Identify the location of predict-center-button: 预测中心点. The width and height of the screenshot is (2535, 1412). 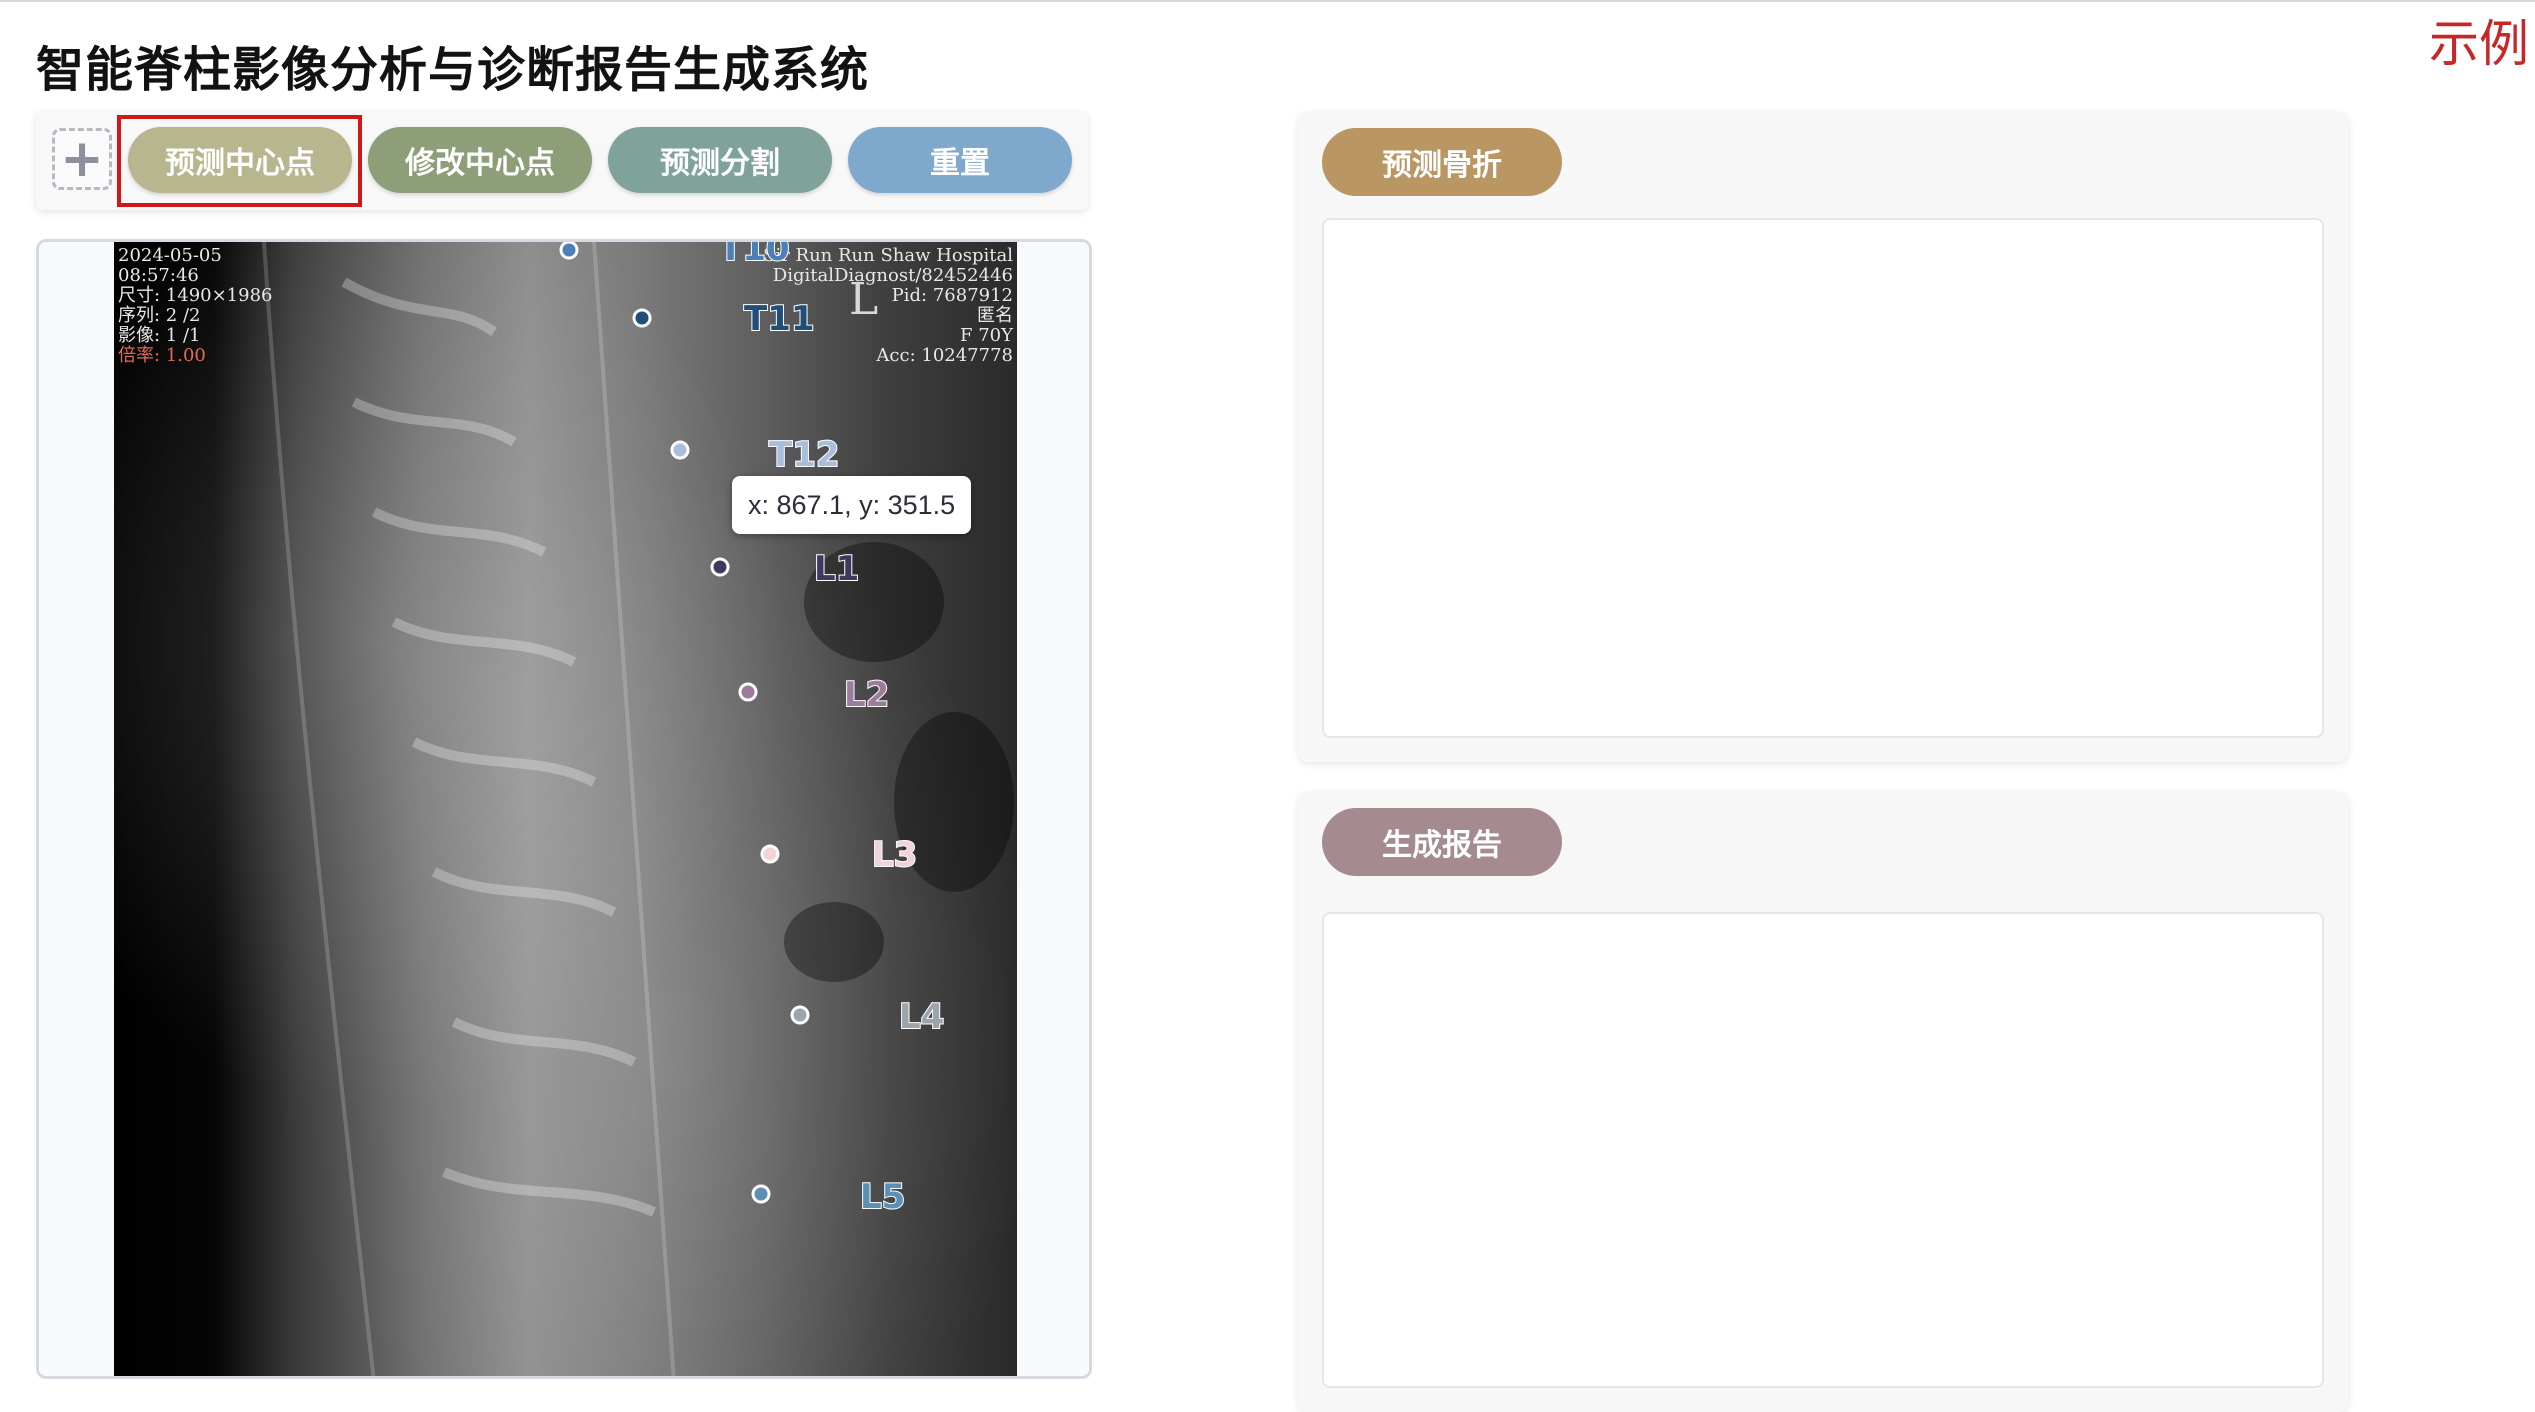
(240, 160).